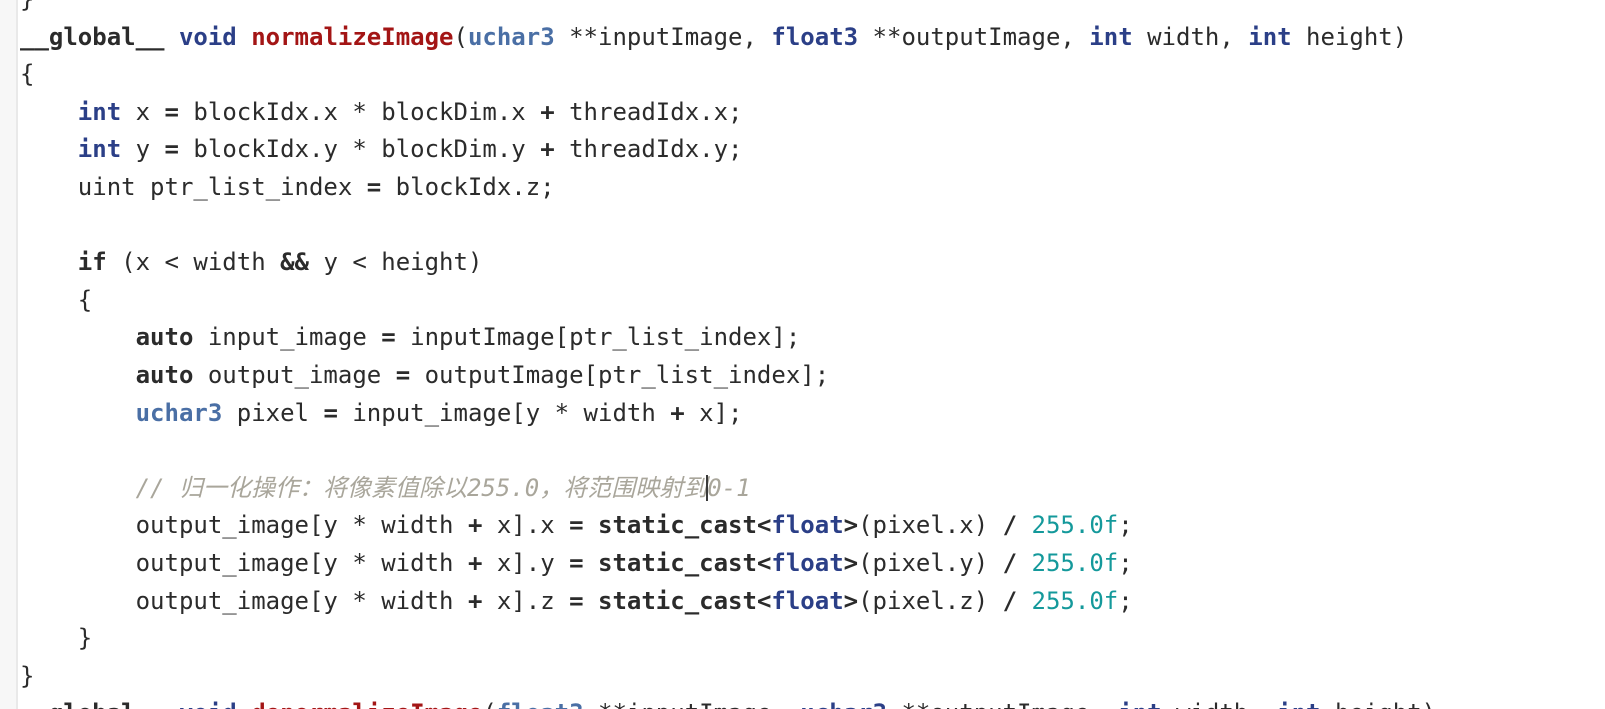 Image resolution: width=1605 pixels, height=709 pixels. I want to click on token-plain: blockIdx.z;, so click(468, 186).